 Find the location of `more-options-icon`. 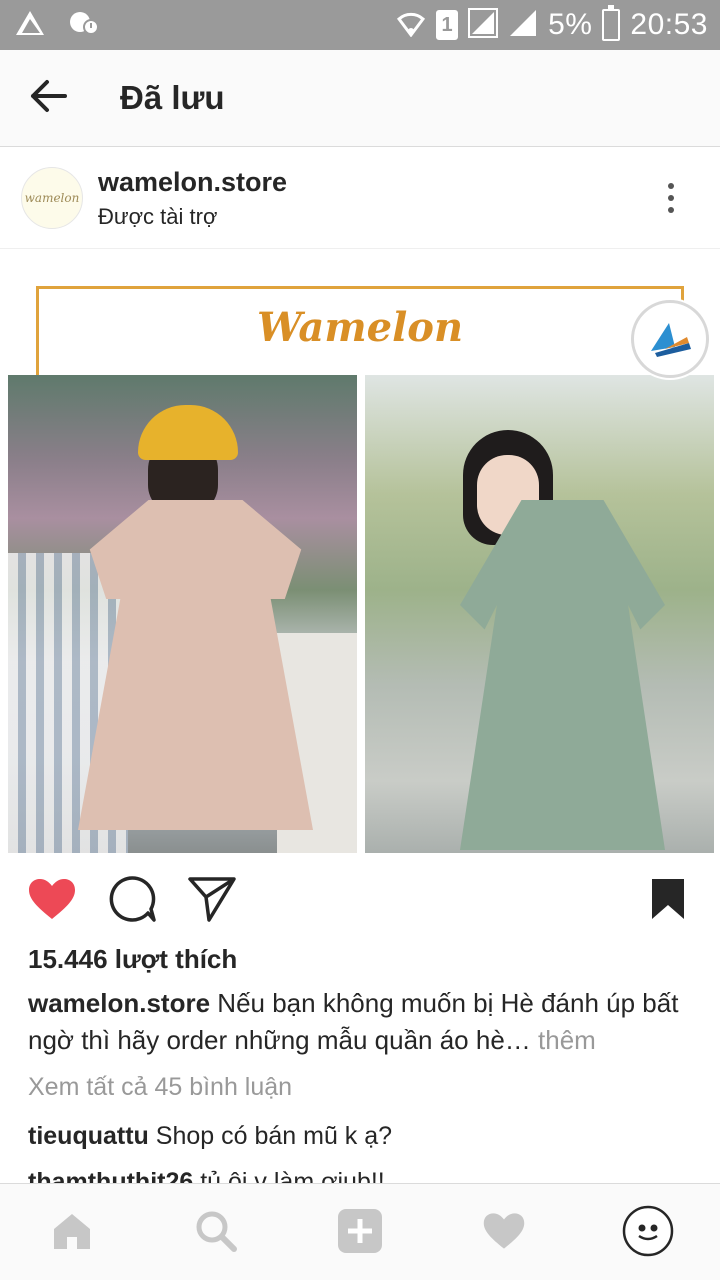

more-options-icon is located at coordinates (671, 186).